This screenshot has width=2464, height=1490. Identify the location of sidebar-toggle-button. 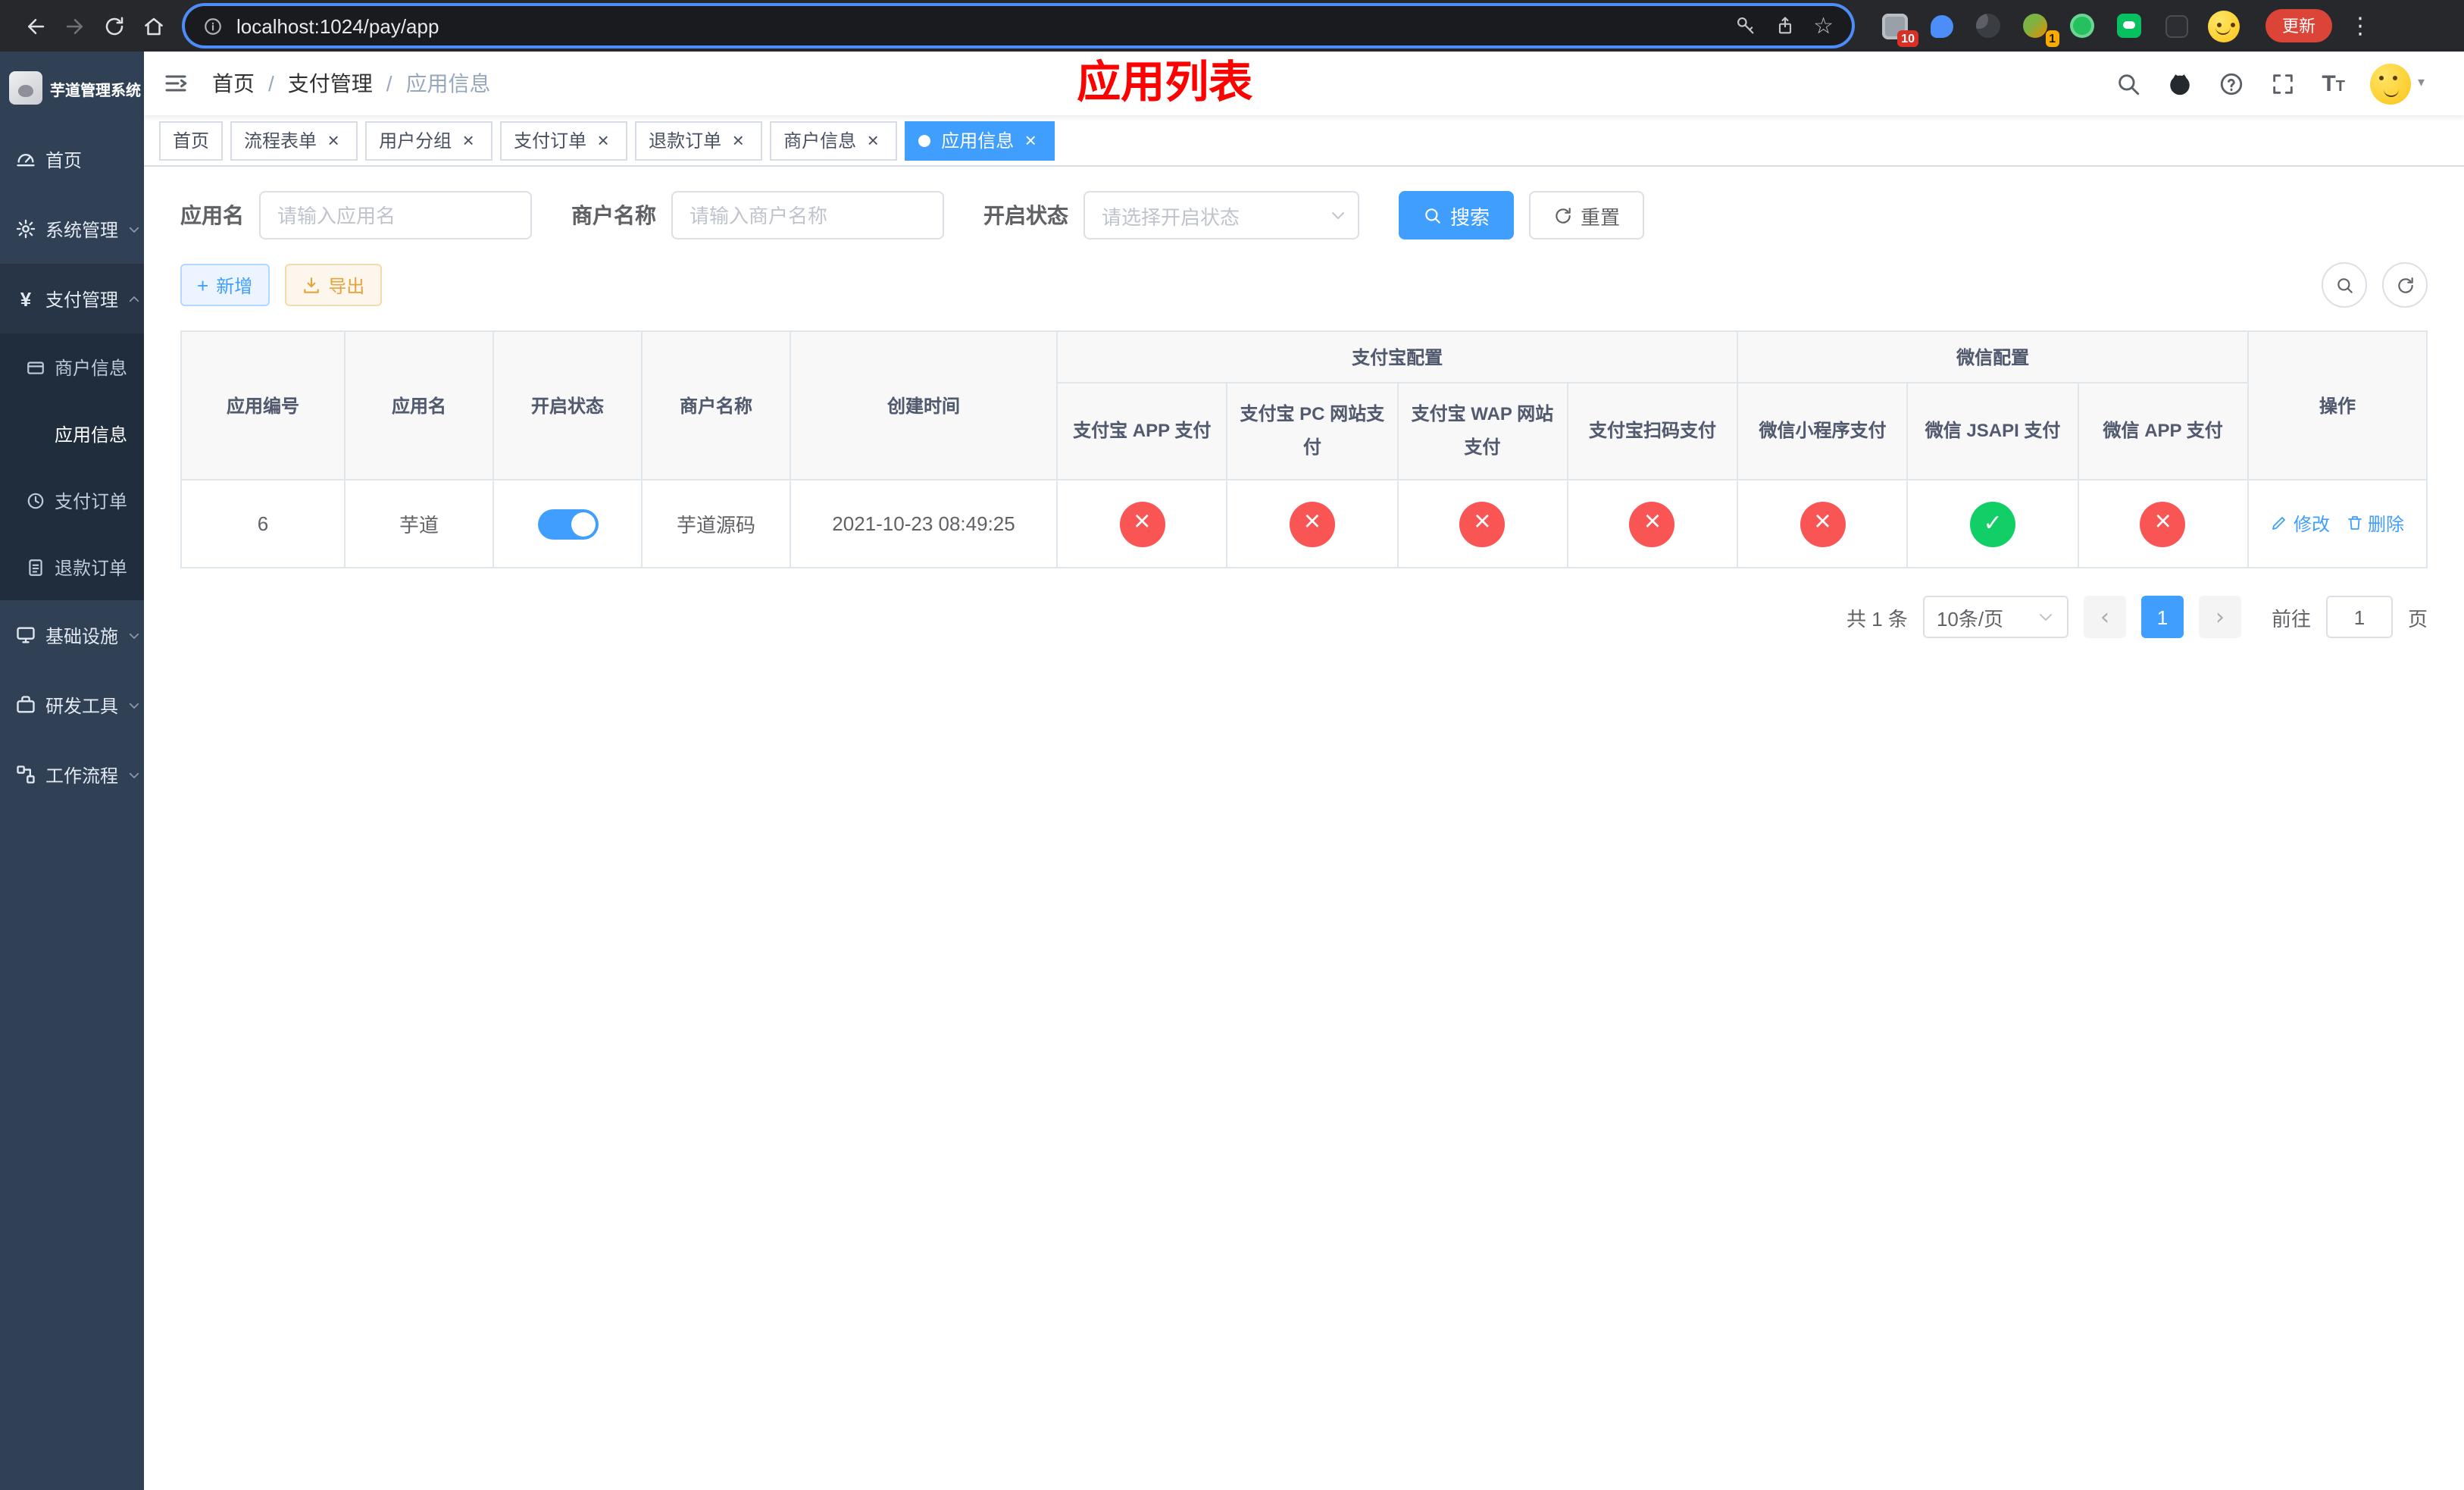
(175, 84).